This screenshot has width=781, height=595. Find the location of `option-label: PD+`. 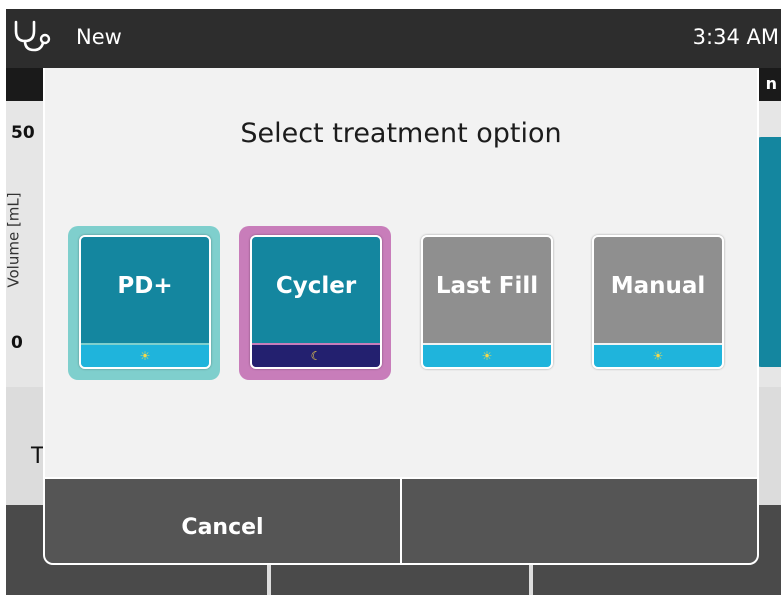

option-label: PD+ is located at coordinates (145, 286).